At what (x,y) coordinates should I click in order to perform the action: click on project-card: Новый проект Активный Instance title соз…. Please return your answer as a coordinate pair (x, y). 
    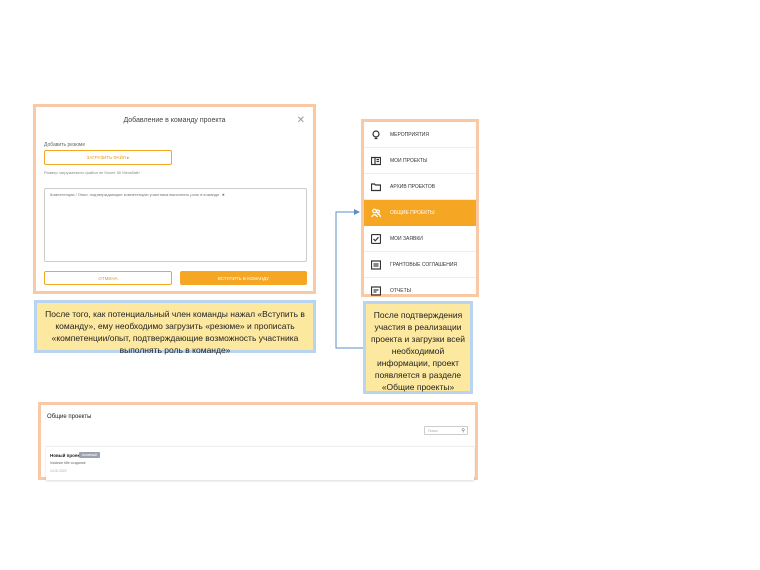
    Looking at the image, I should click on (260, 463).